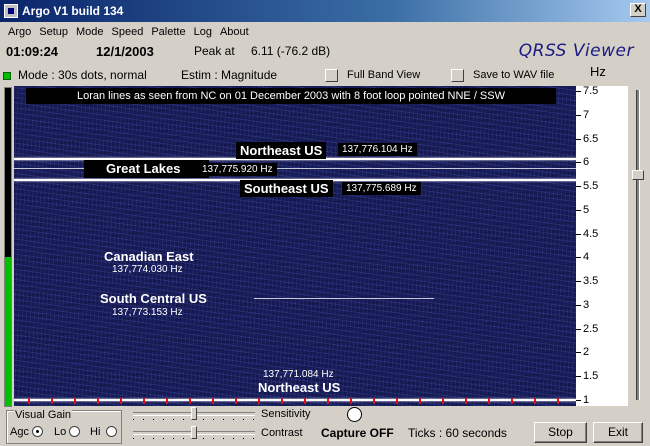  What do you see at coordinates (591, 281) in the screenshot?
I see `scale-label: 3.5` at bounding box center [591, 281].